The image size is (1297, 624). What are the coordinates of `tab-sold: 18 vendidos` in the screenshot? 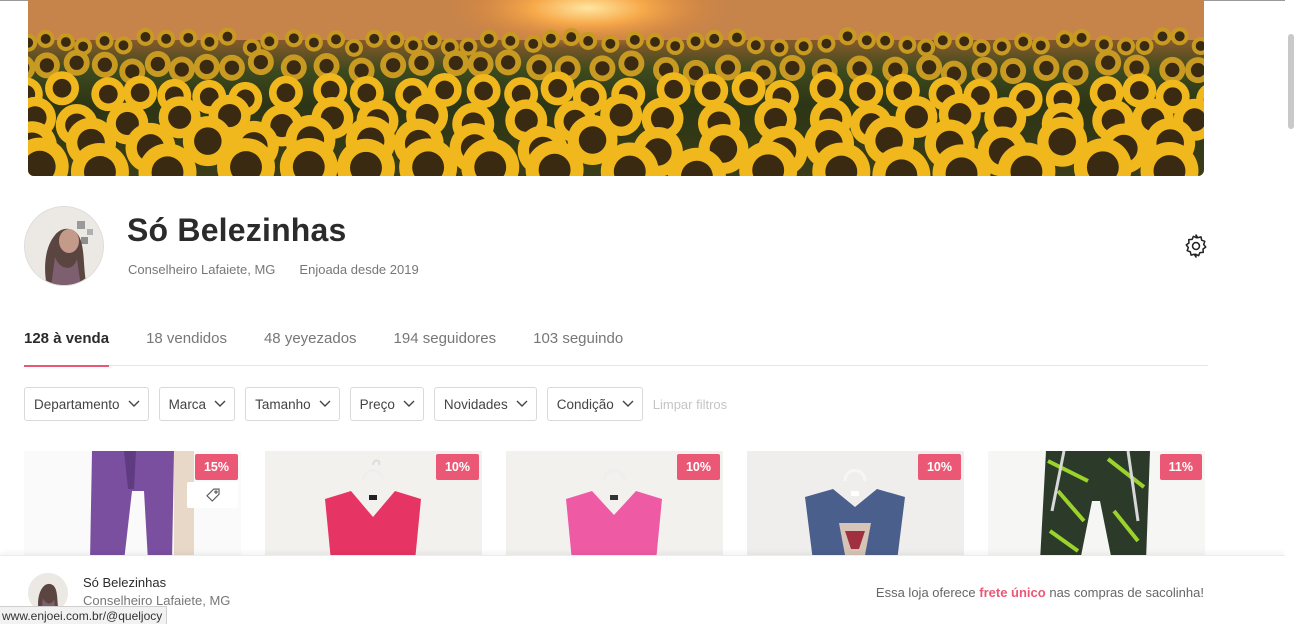 It's located at (186, 348).